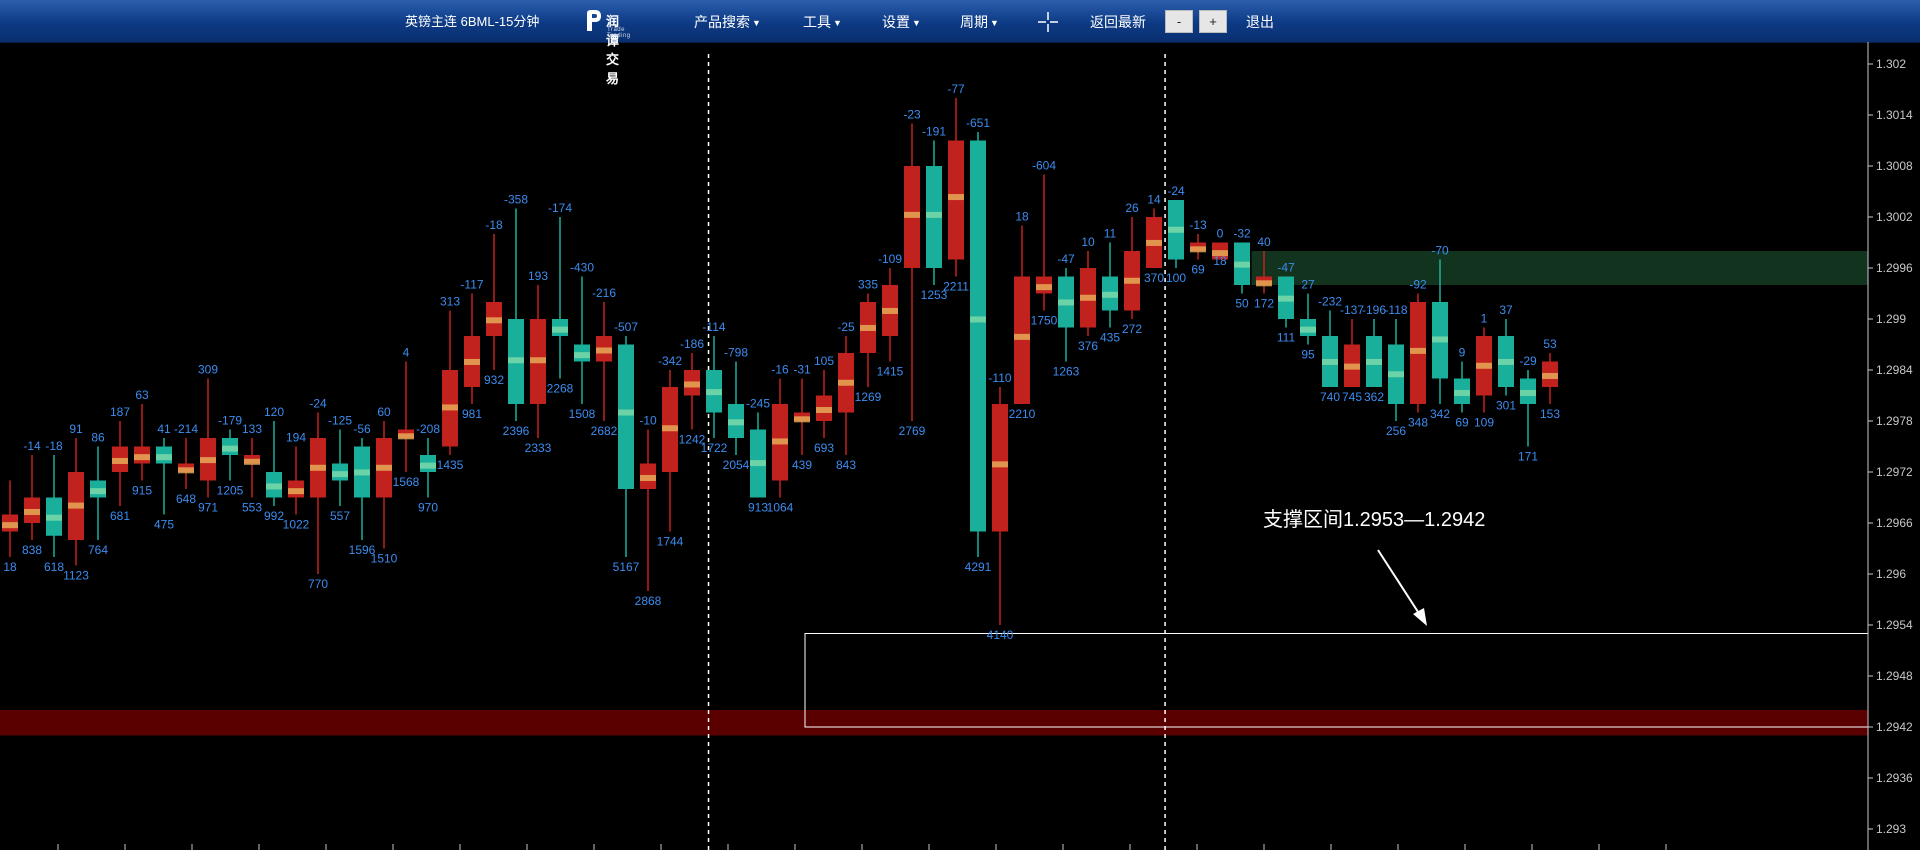 The image size is (1920, 850). I want to click on candle-delta-label: -31, so click(802, 370).